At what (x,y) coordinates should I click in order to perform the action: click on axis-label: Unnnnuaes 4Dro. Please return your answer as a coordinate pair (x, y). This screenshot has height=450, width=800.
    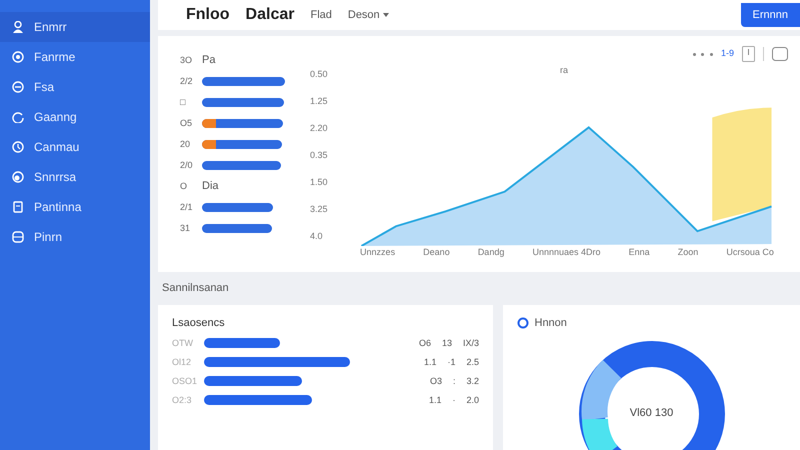
    Looking at the image, I should click on (566, 252).